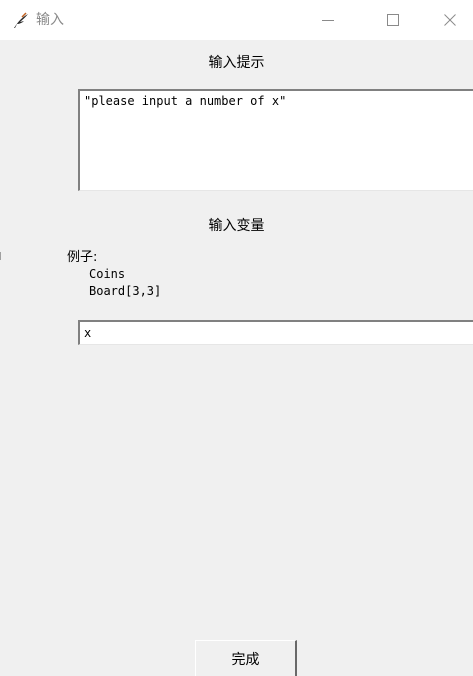 This screenshot has height=676, width=473. What do you see at coordinates (236, 226) in the screenshot?
I see `variable-label: 输入变量` at bounding box center [236, 226].